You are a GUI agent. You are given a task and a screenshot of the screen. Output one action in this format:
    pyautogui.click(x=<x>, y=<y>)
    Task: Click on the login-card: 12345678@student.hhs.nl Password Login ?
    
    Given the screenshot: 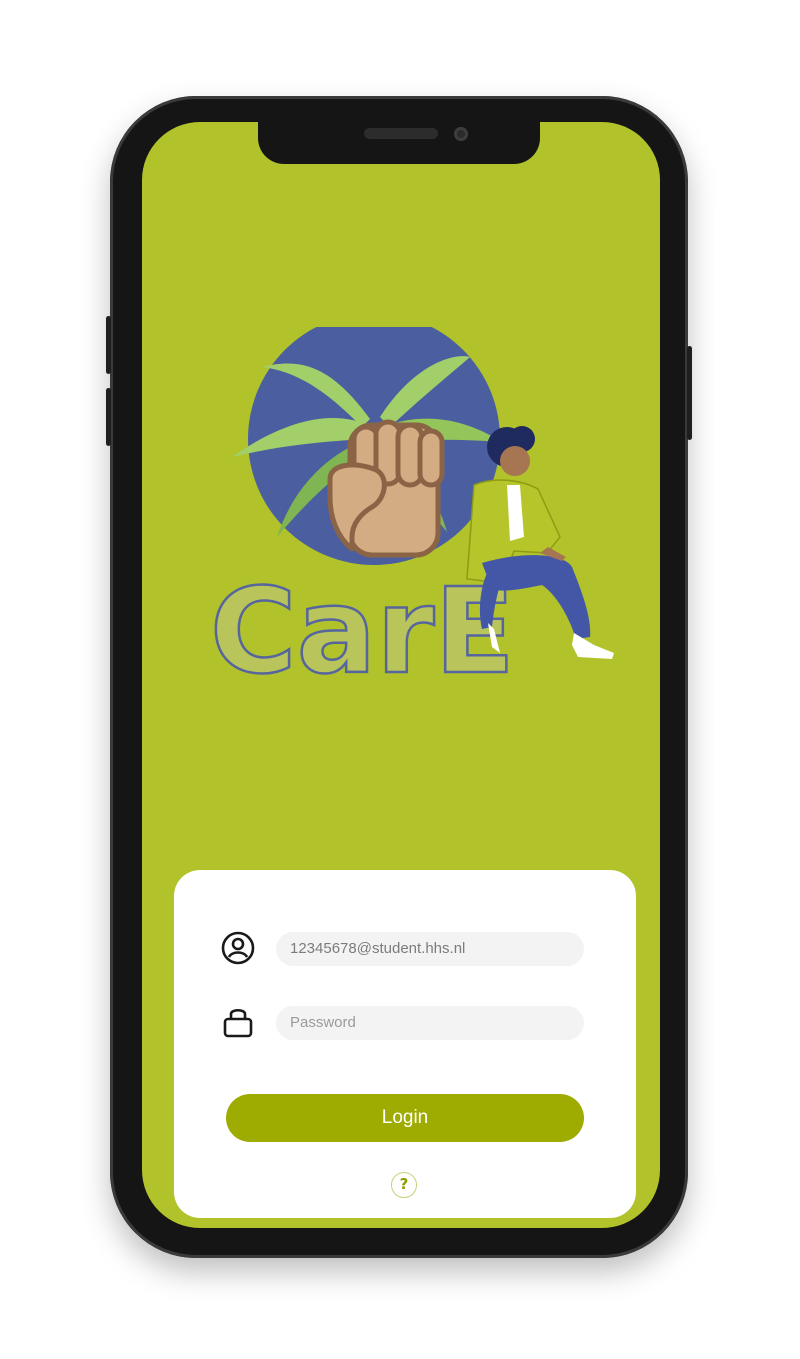 What is the action you would take?
    pyautogui.click(x=405, y=1044)
    